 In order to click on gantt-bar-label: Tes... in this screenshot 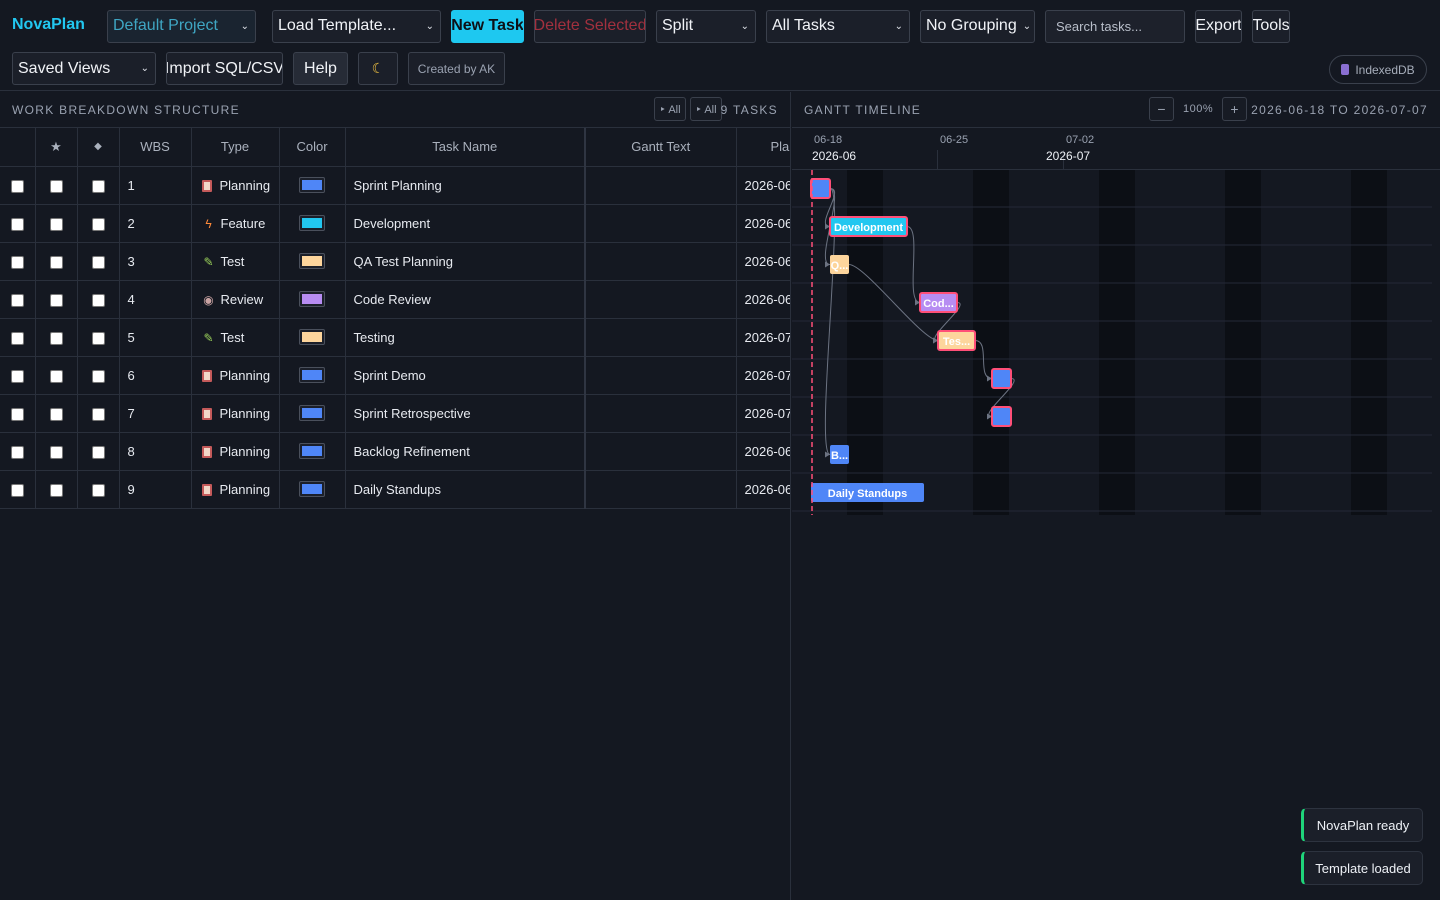, I will do `click(956, 342)`.